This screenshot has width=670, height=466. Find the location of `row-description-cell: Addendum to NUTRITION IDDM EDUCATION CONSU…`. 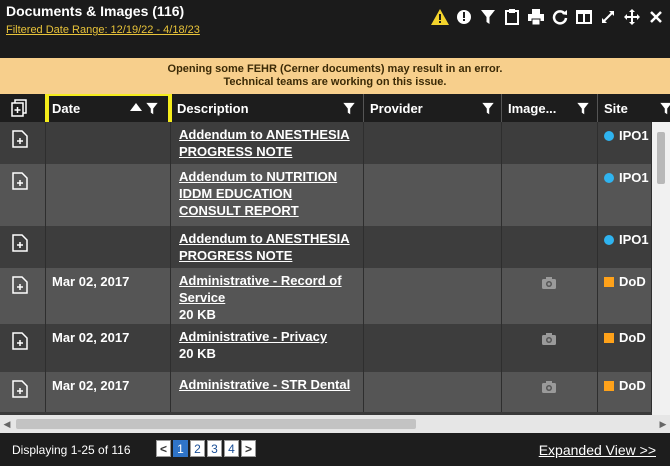

row-description-cell: Addendum to NUTRITION IDDM EDUCATION CONSU… is located at coordinates (267, 195).